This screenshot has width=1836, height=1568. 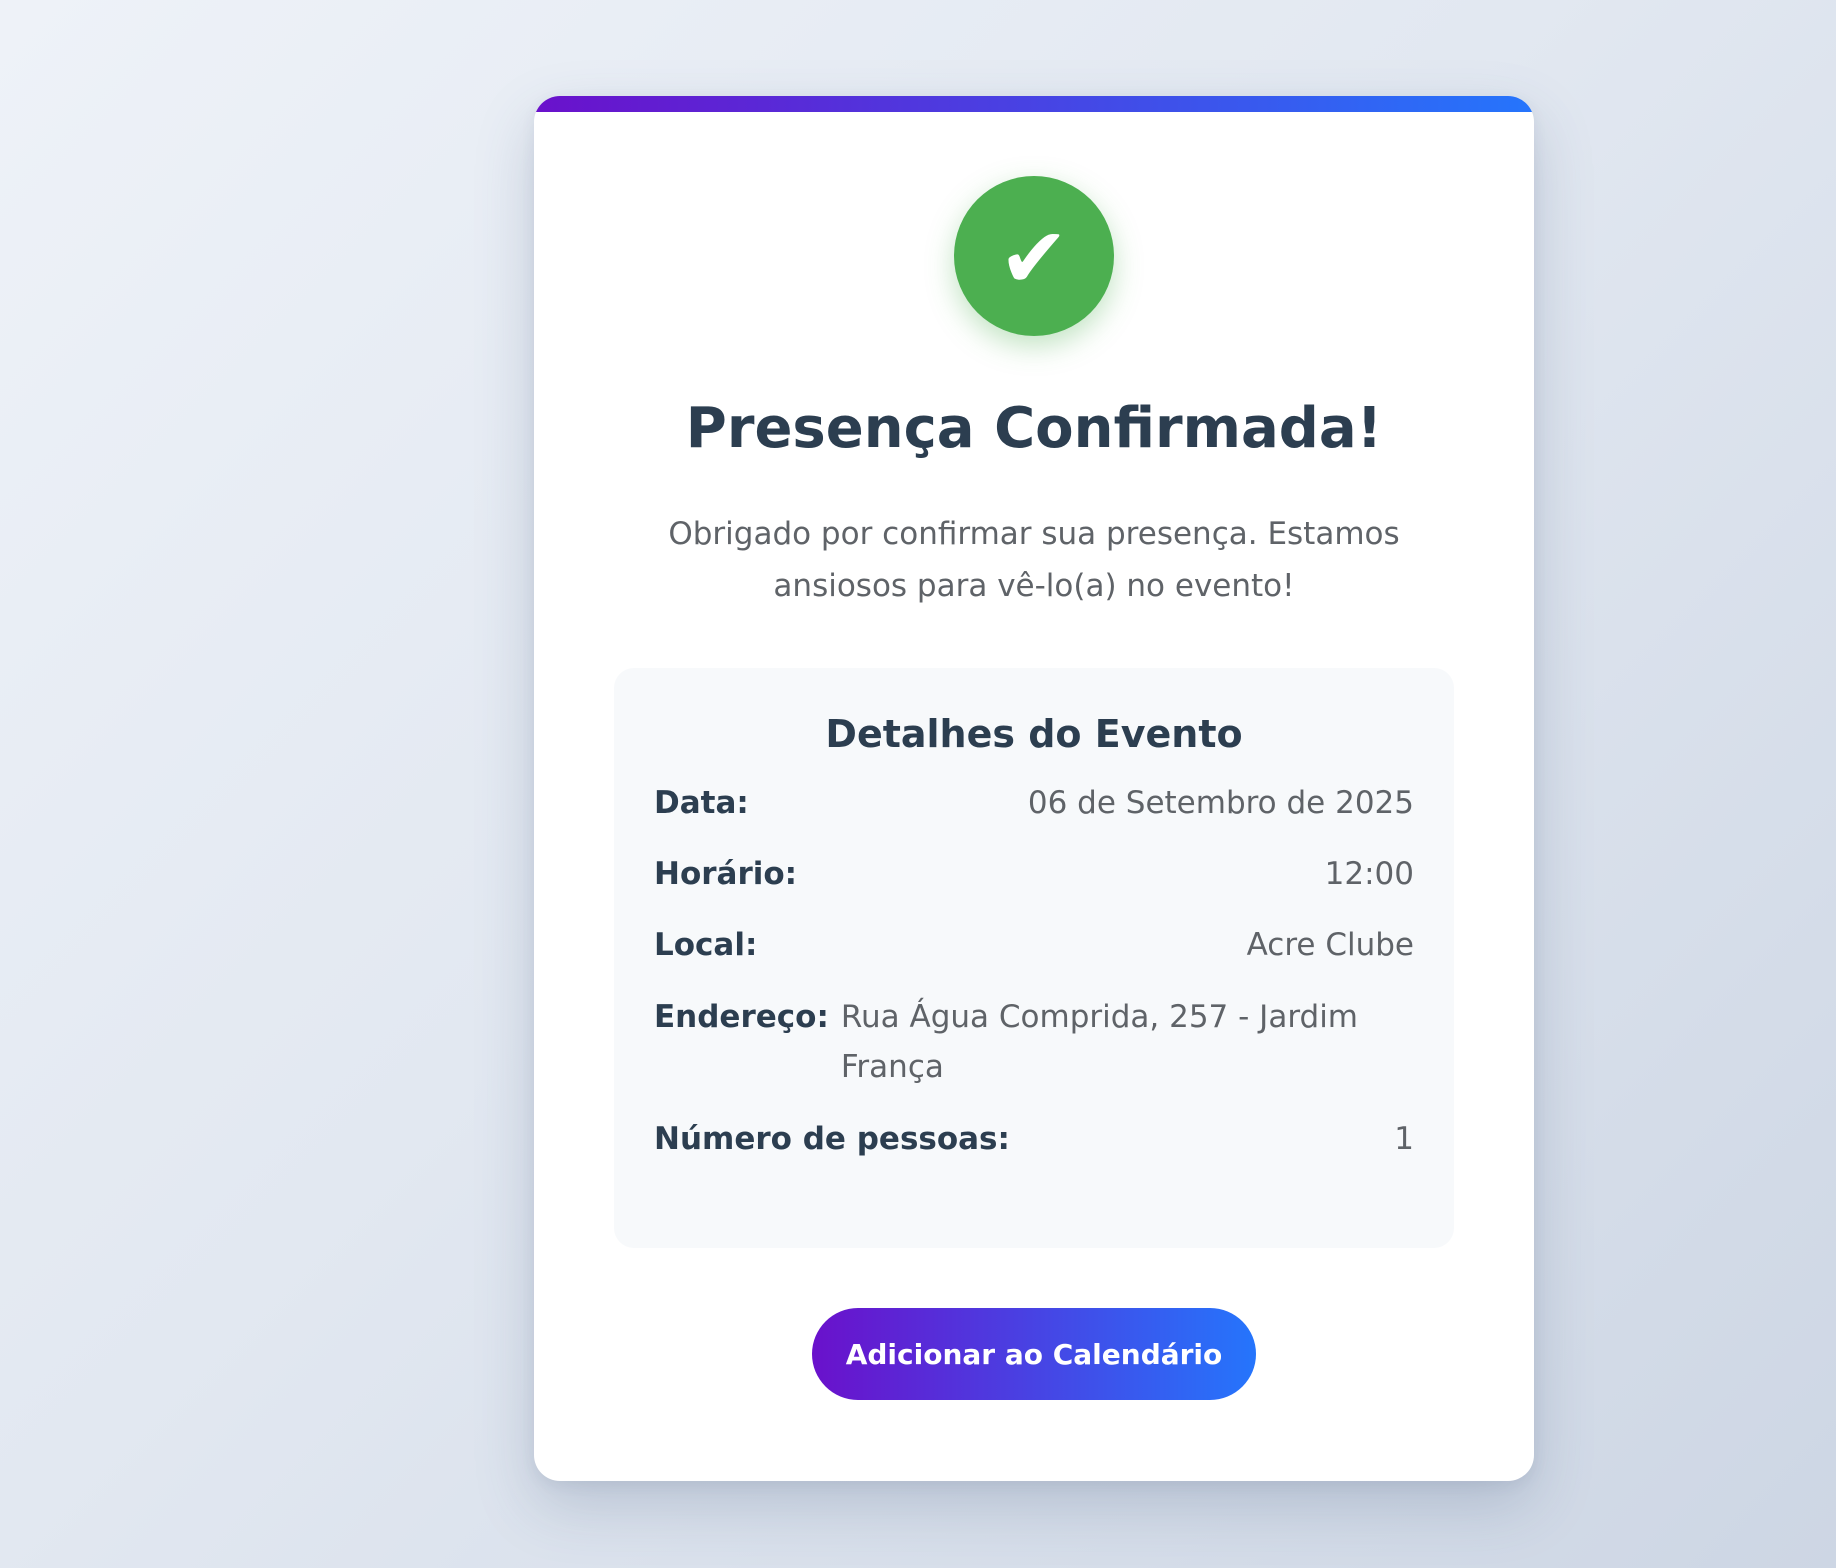 What do you see at coordinates (832, 1139) in the screenshot?
I see `detail-label: Número de pessoas:` at bounding box center [832, 1139].